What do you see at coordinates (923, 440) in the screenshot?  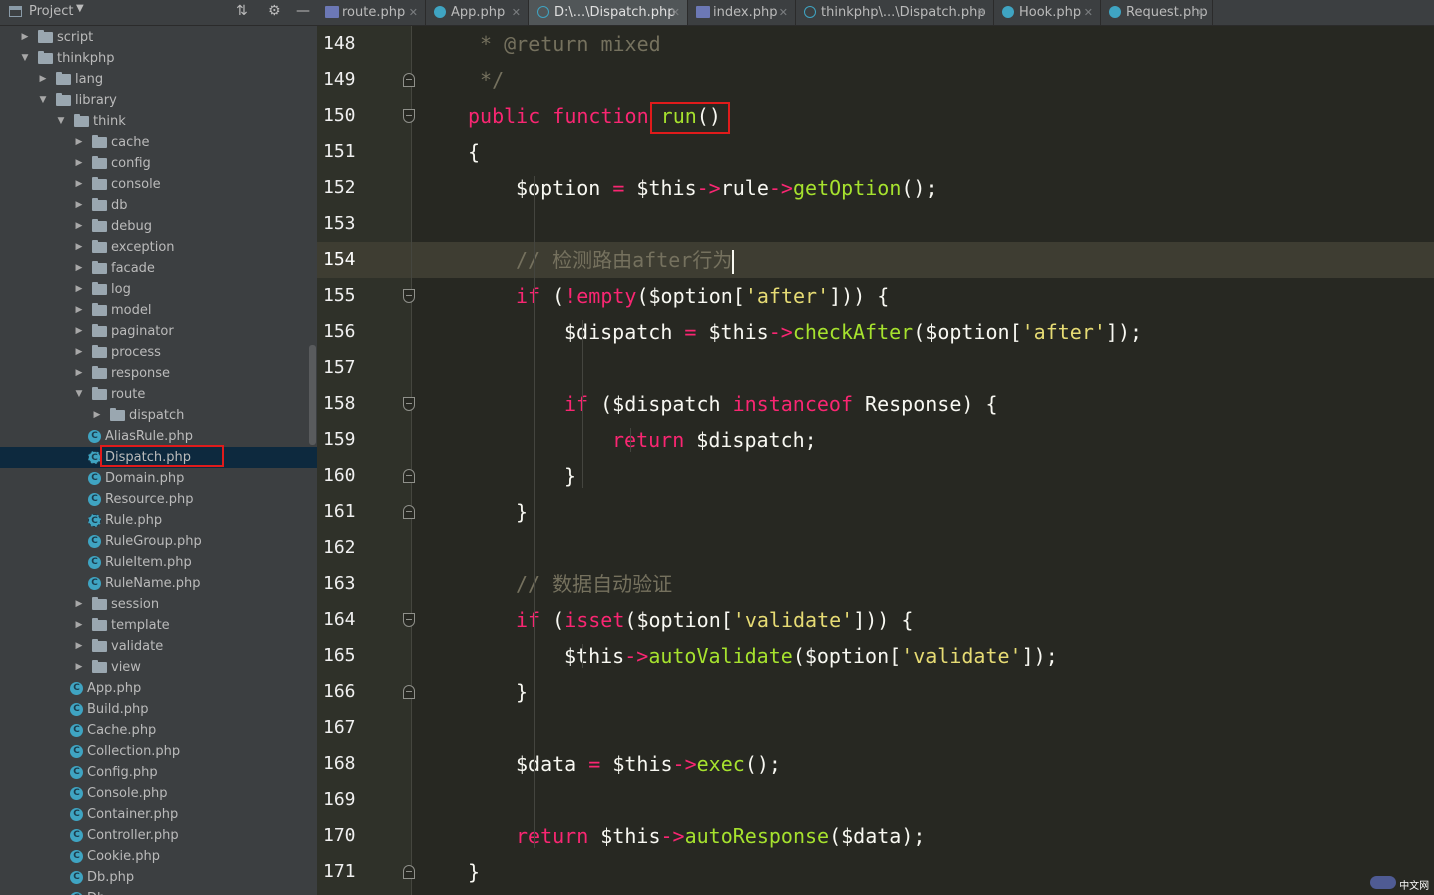 I see `code-line: return $dispatch;` at bounding box center [923, 440].